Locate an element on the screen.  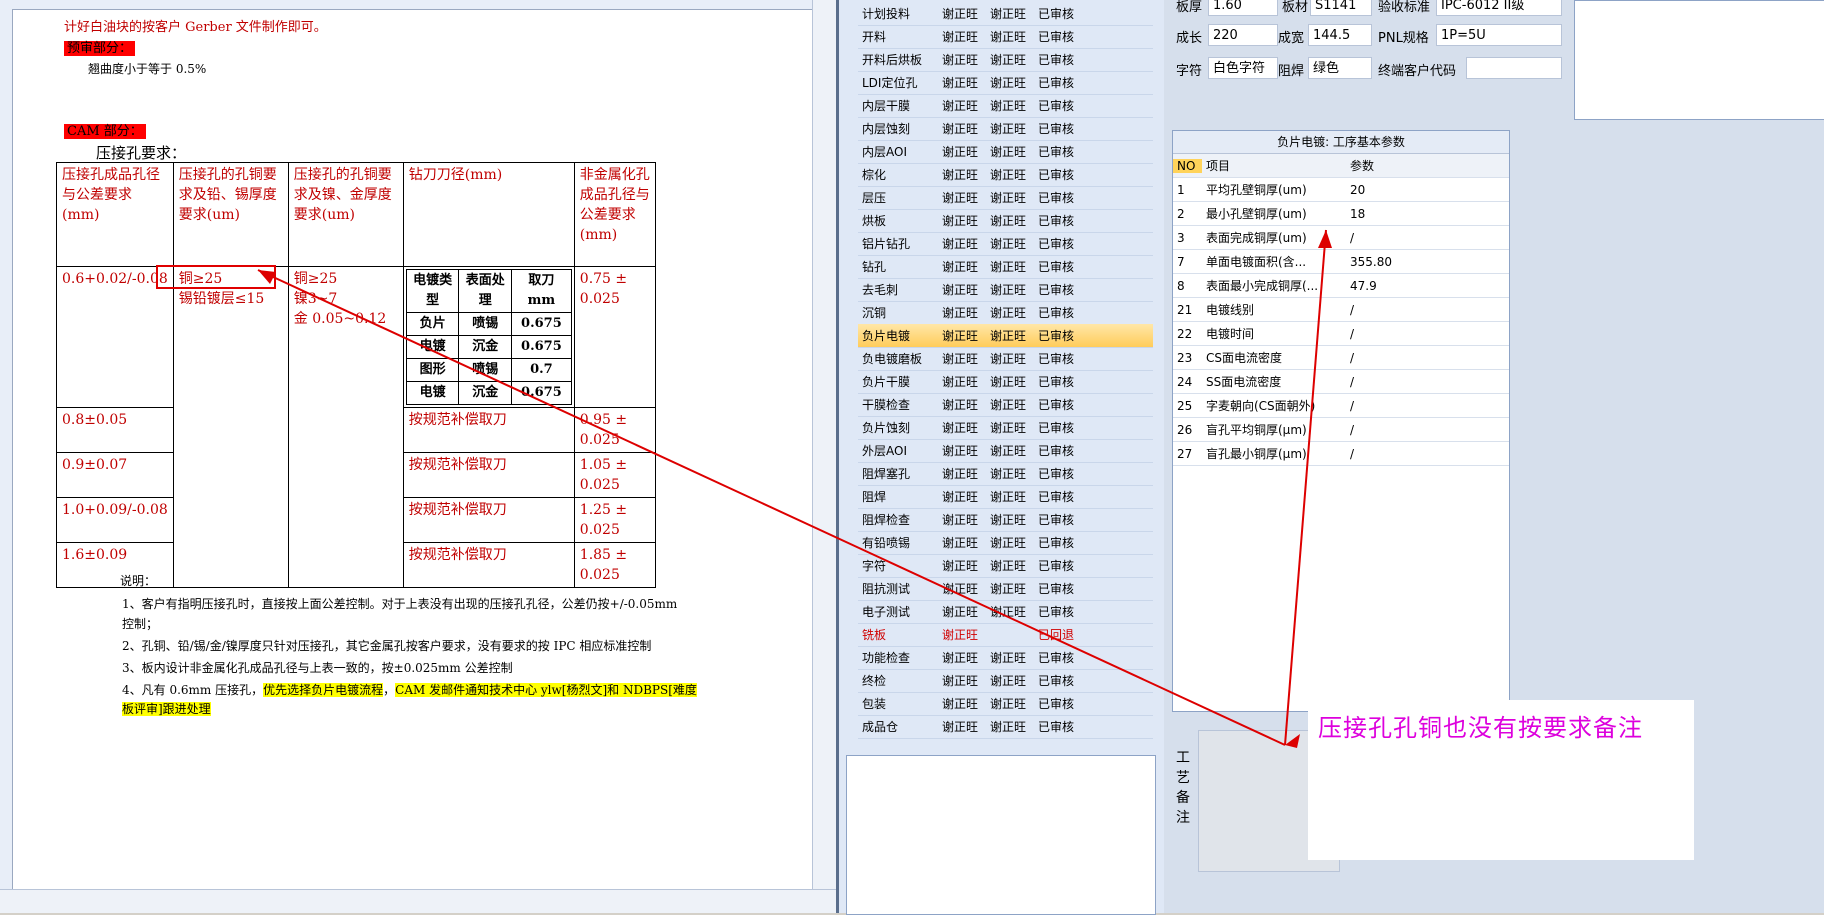
doc-horizontal-scrollbar is located at coordinates (418, 901).